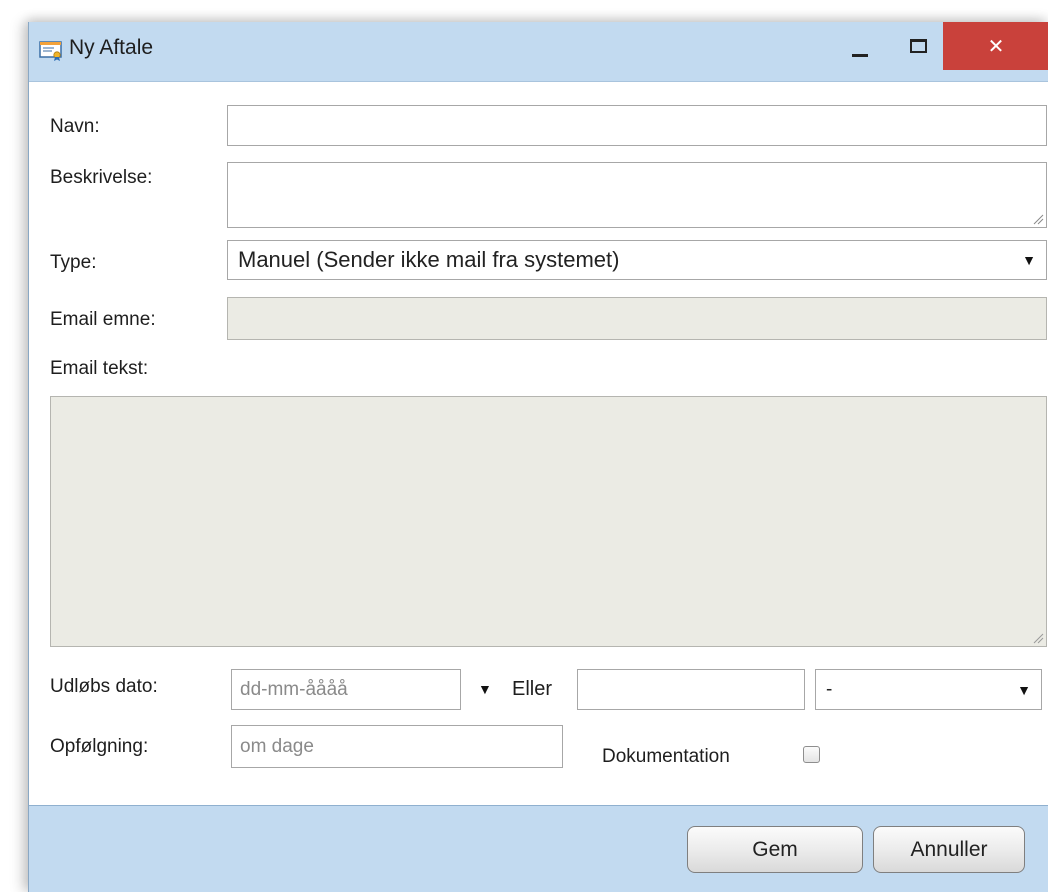 The image size is (1048, 892). I want to click on dialog-footer: Gem Annuller, so click(538, 848).